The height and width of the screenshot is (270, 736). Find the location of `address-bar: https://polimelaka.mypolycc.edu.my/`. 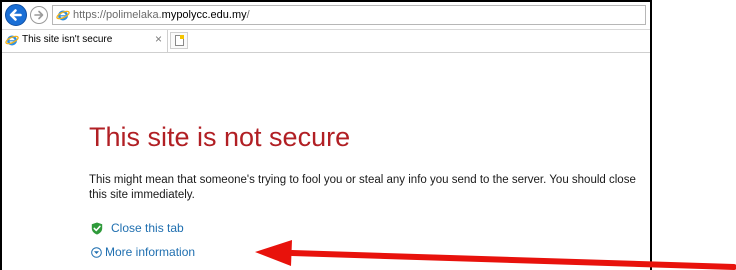

address-bar: https://polimelaka.mypolycc.edu.my/ is located at coordinates (326, 16).